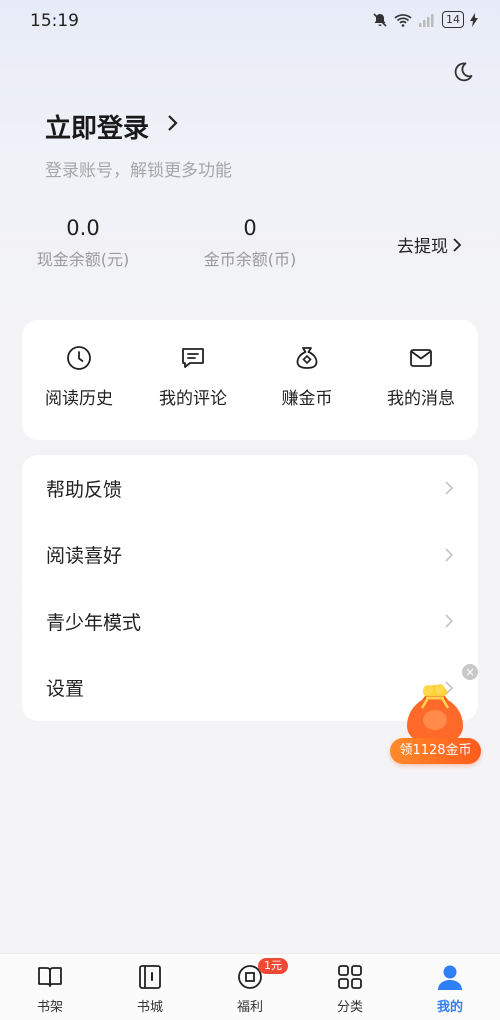  What do you see at coordinates (307, 399) in the screenshot?
I see `quick-item-label: 赚金币` at bounding box center [307, 399].